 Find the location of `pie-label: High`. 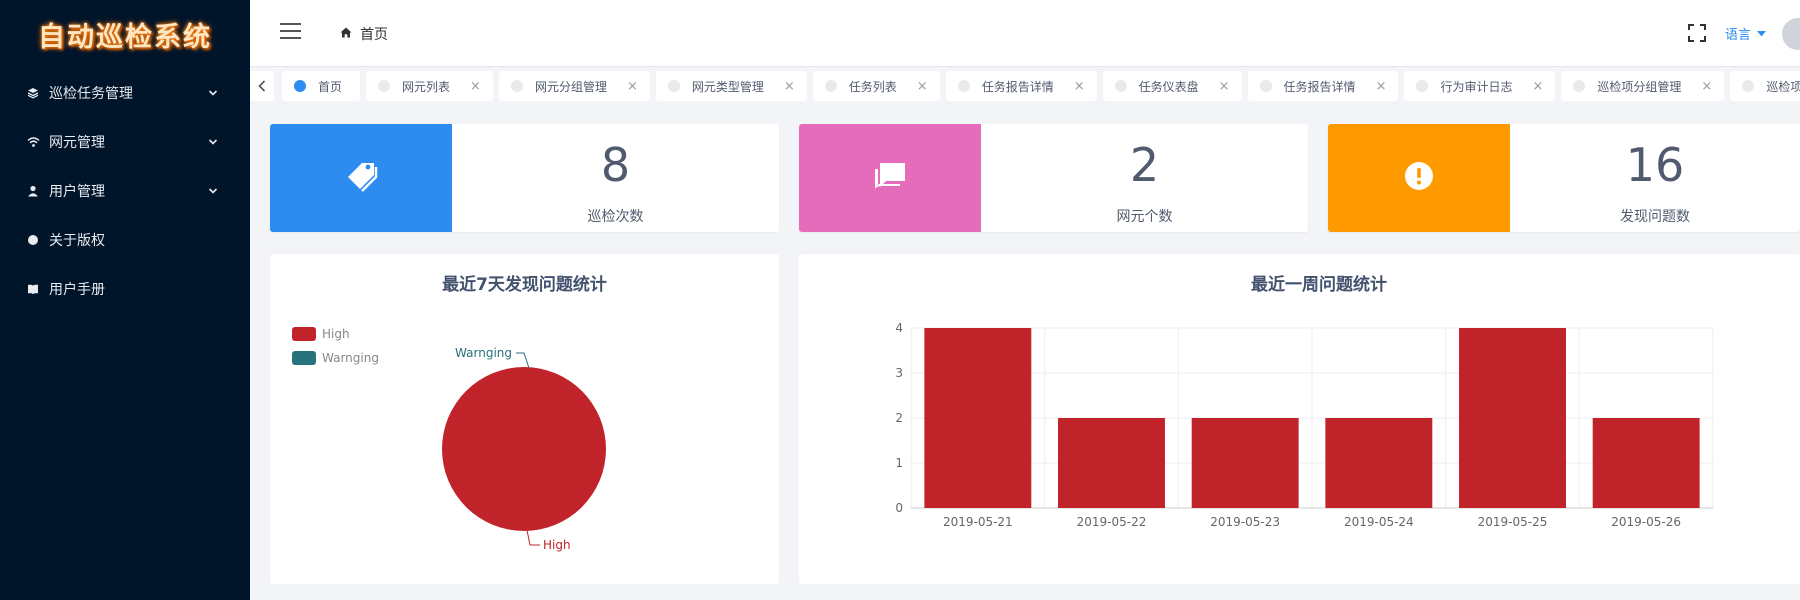

pie-label: High is located at coordinates (557, 545).